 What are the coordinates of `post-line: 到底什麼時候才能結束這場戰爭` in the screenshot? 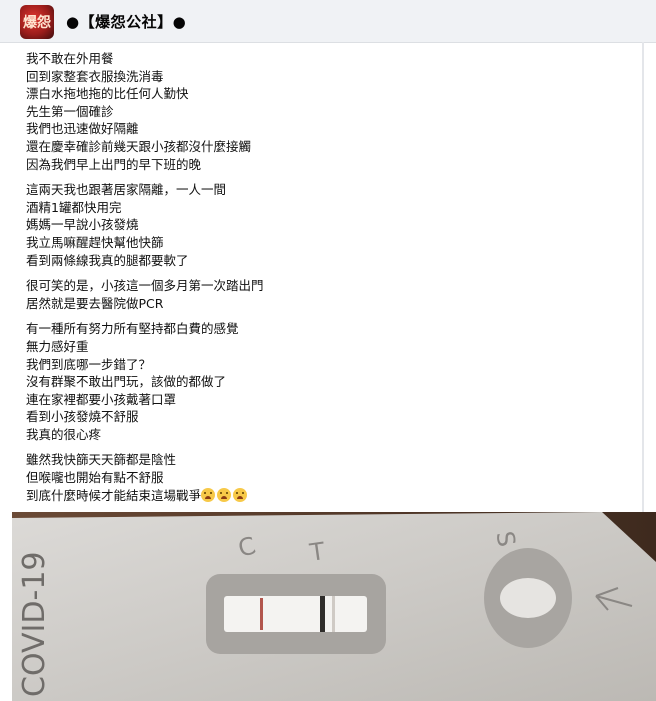 It's located at (326, 496).